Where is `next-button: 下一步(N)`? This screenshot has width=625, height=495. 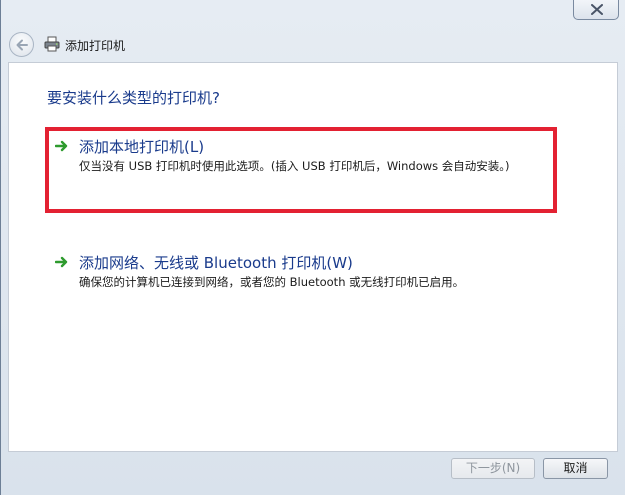
next-button: 下一步(N) is located at coordinates (493, 468).